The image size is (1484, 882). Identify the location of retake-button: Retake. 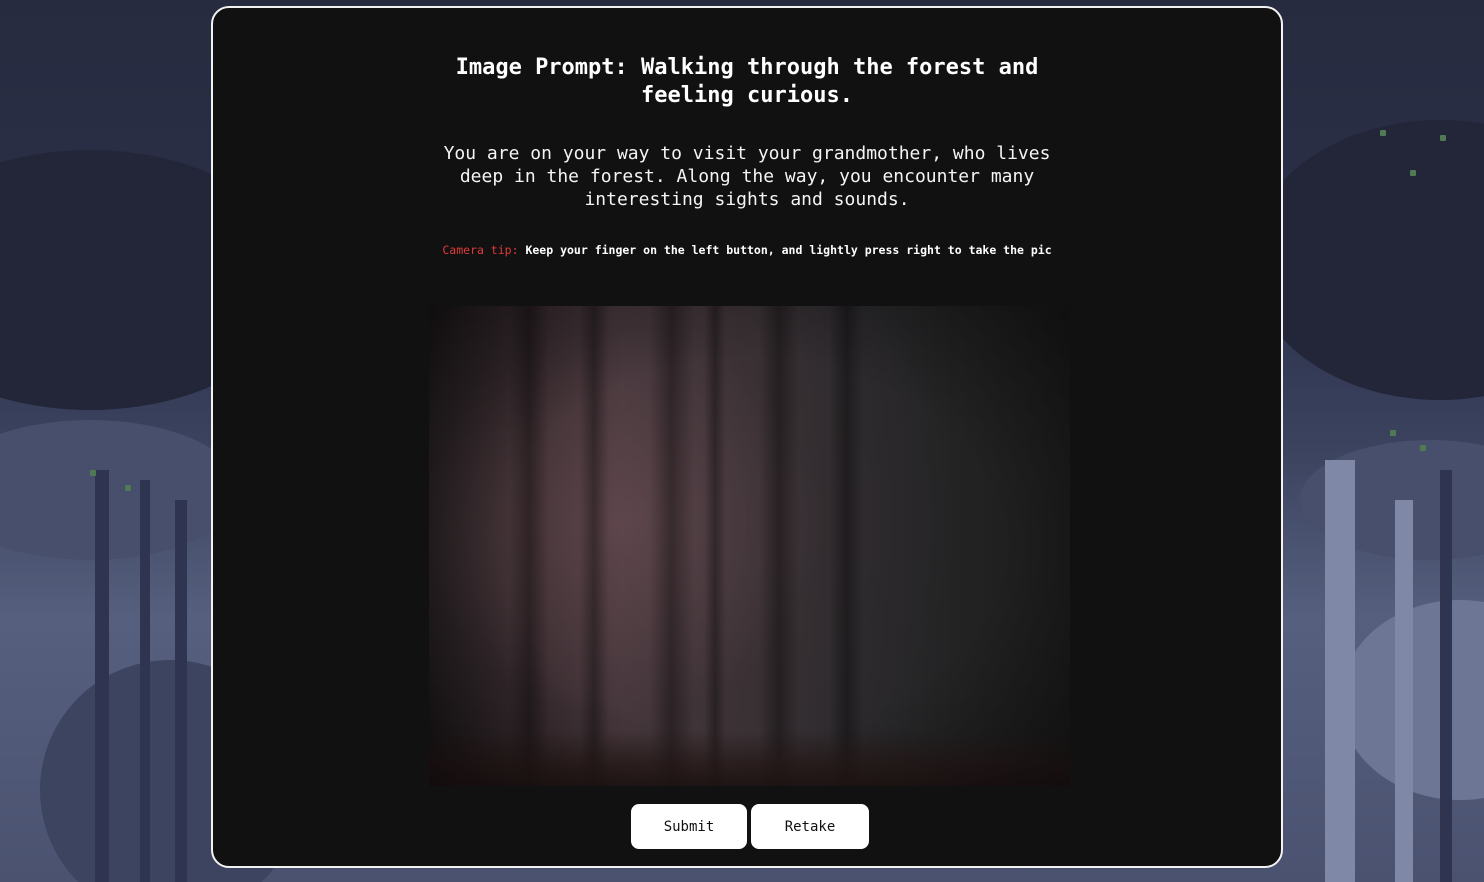
(810, 826).